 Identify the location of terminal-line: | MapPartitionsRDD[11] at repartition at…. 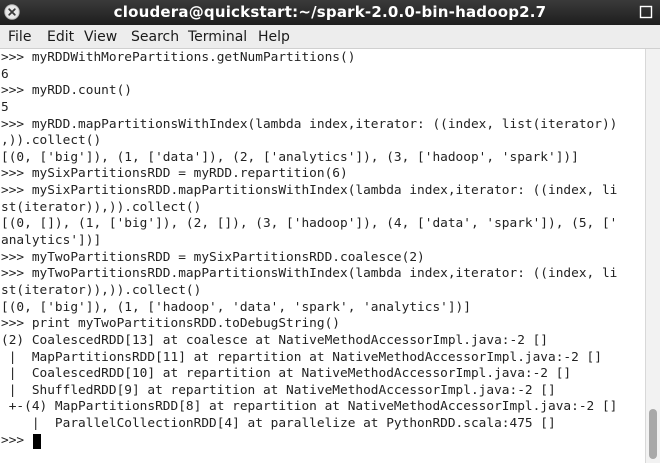
(301, 357).